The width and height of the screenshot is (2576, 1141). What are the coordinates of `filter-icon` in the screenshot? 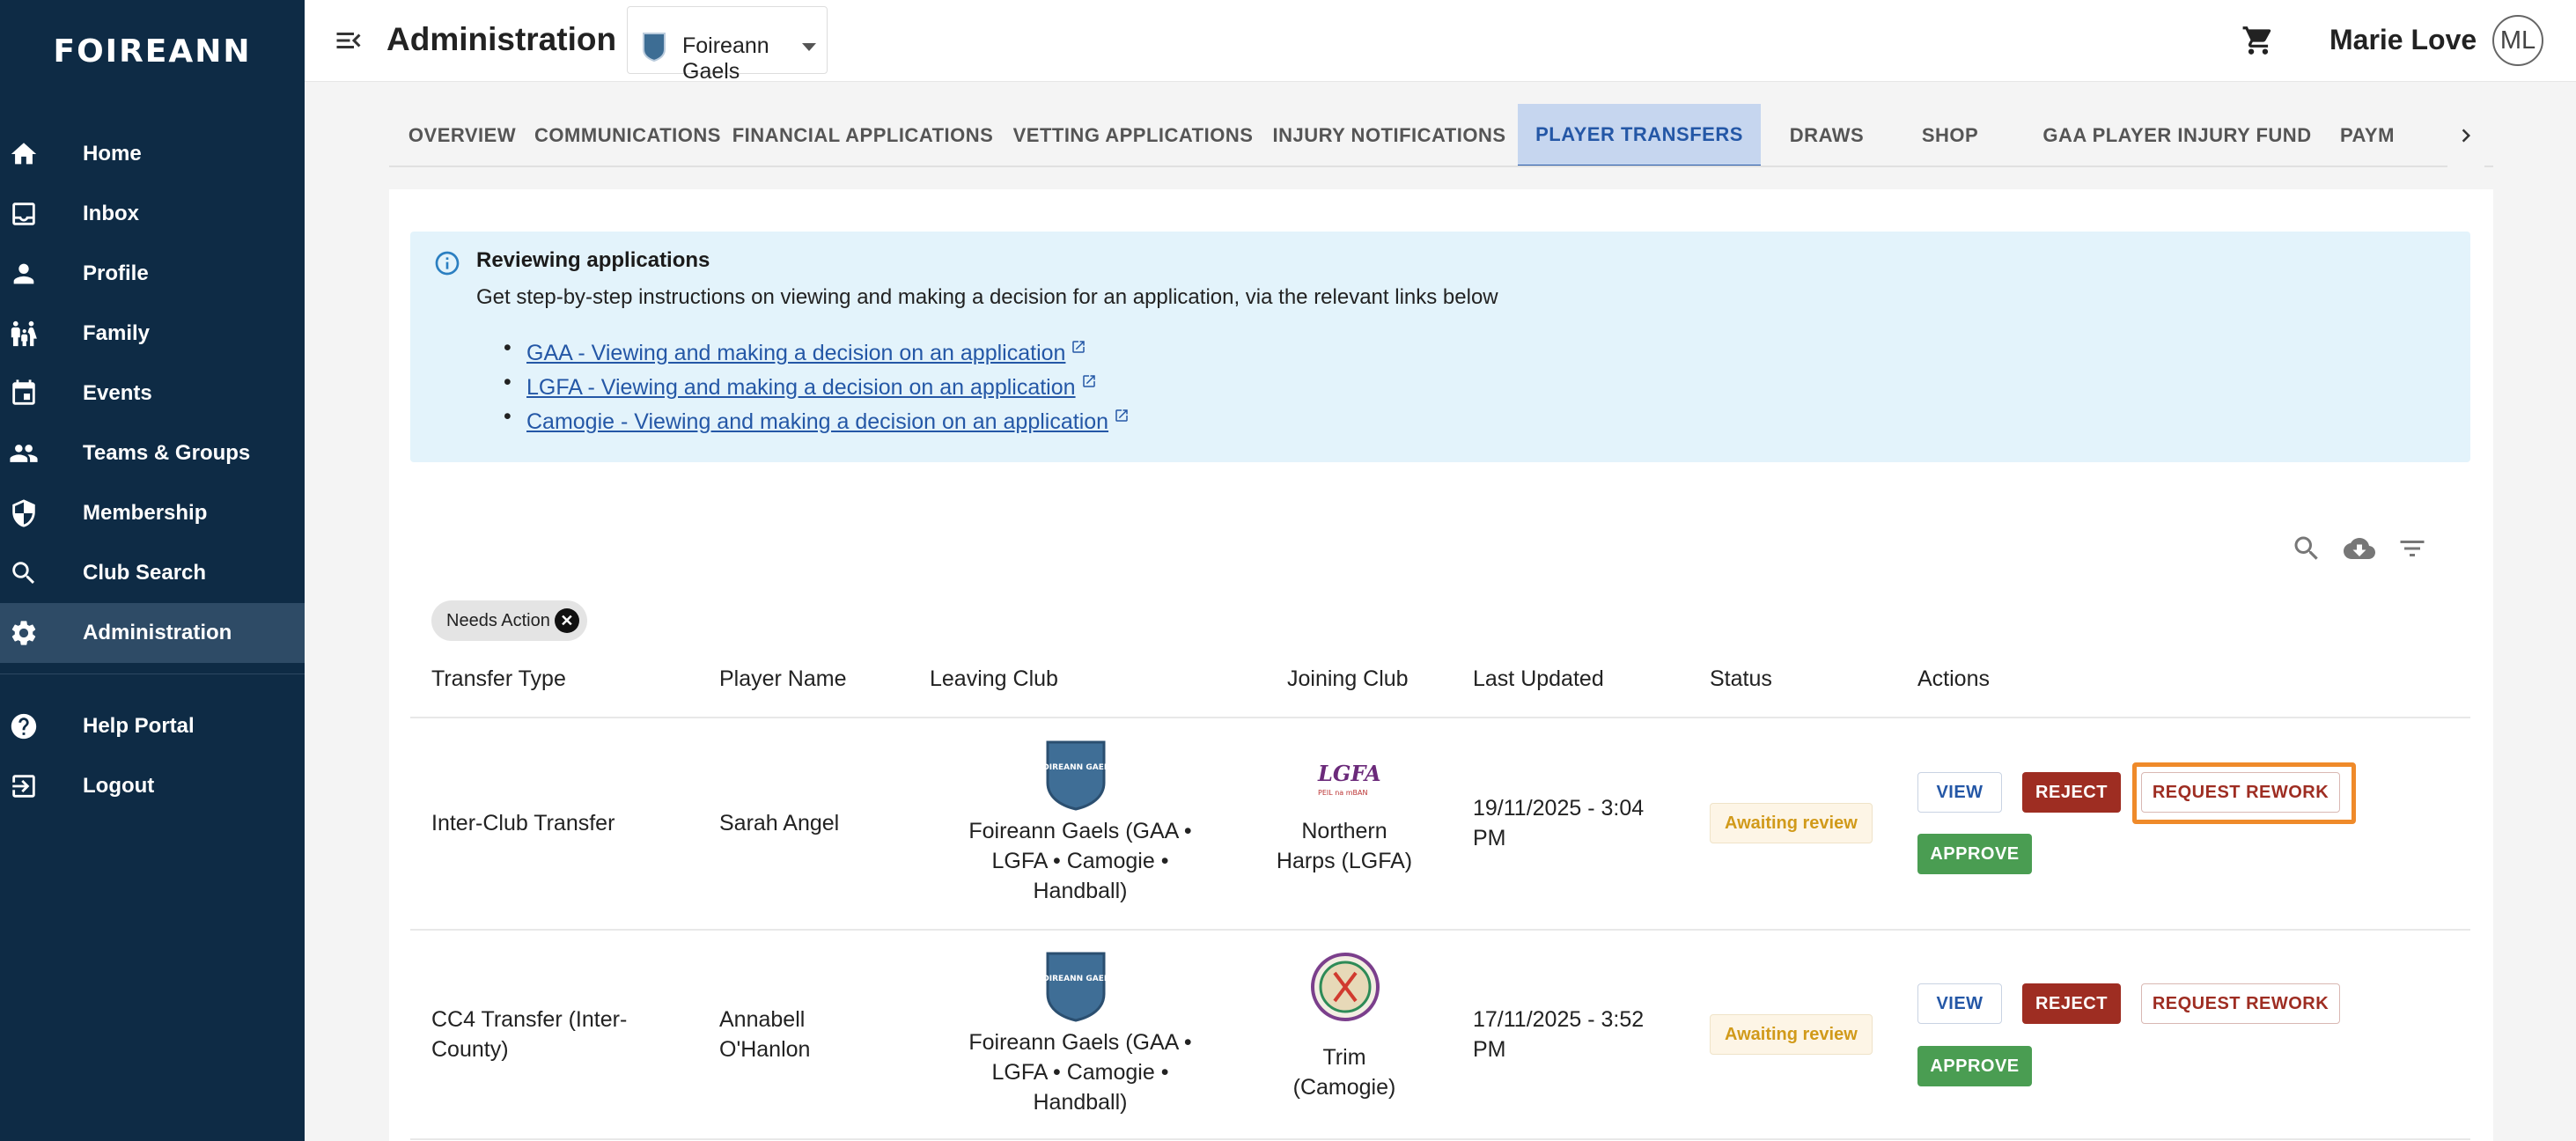 It's located at (2412, 548).